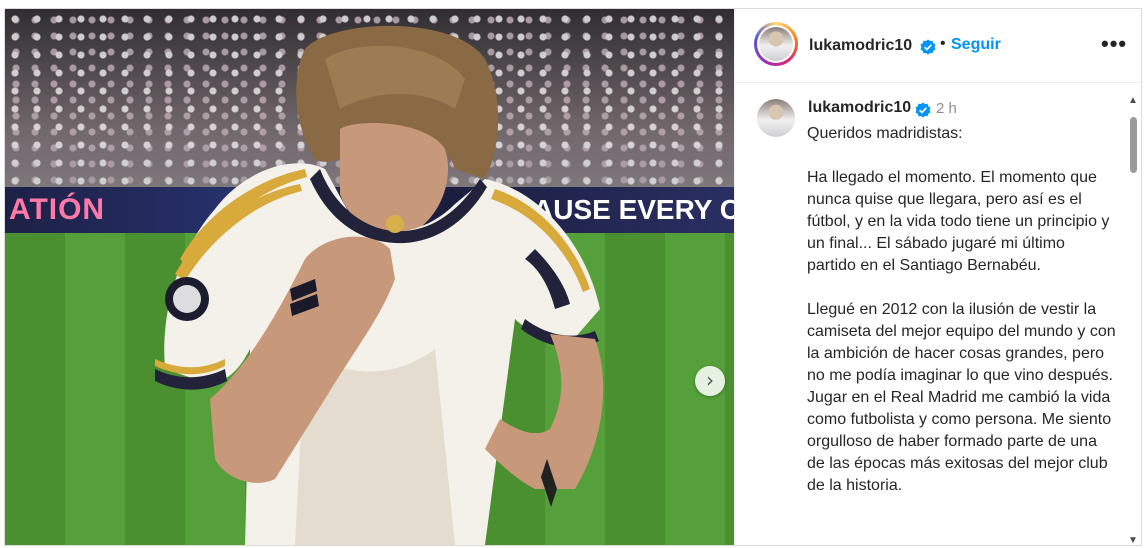 Image resolution: width=1146 pixels, height=548 pixels. I want to click on chevron-right-icon: ›, so click(710, 380).